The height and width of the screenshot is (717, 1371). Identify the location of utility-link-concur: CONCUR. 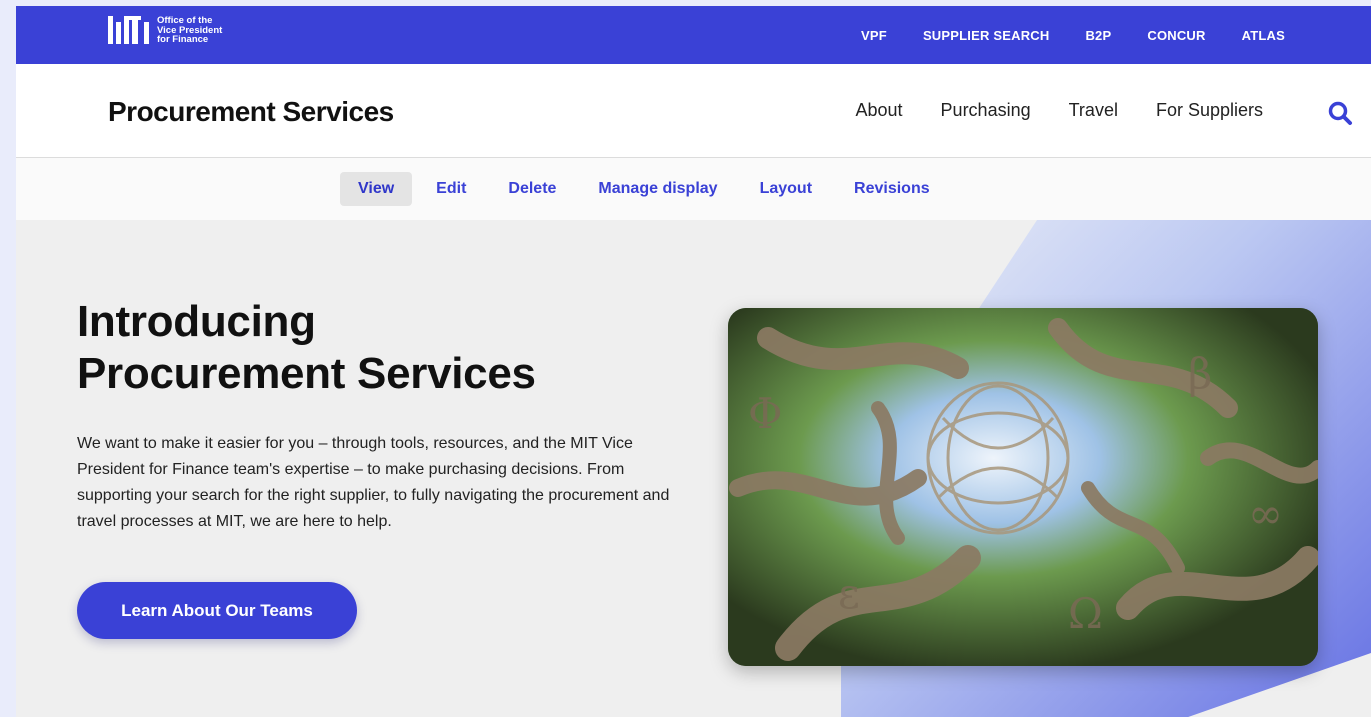
(1176, 35).